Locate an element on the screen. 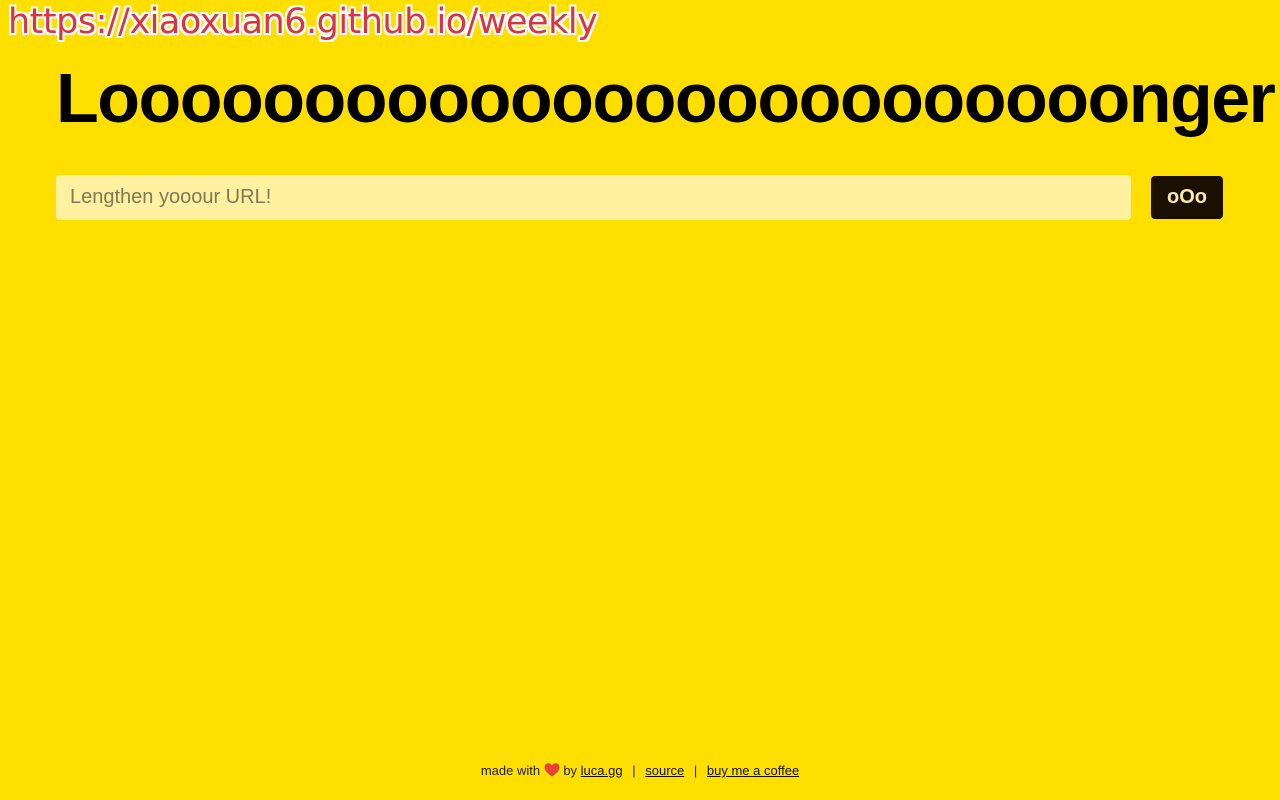 The width and height of the screenshot is (1280, 800). lengthen-button: oOo is located at coordinates (1187, 197).